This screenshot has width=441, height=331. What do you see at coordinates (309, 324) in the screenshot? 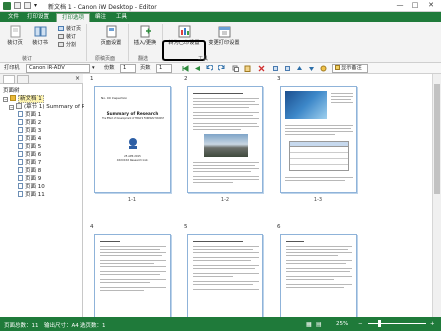
I see `view-grid-icon: ▦` at bounding box center [309, 324].